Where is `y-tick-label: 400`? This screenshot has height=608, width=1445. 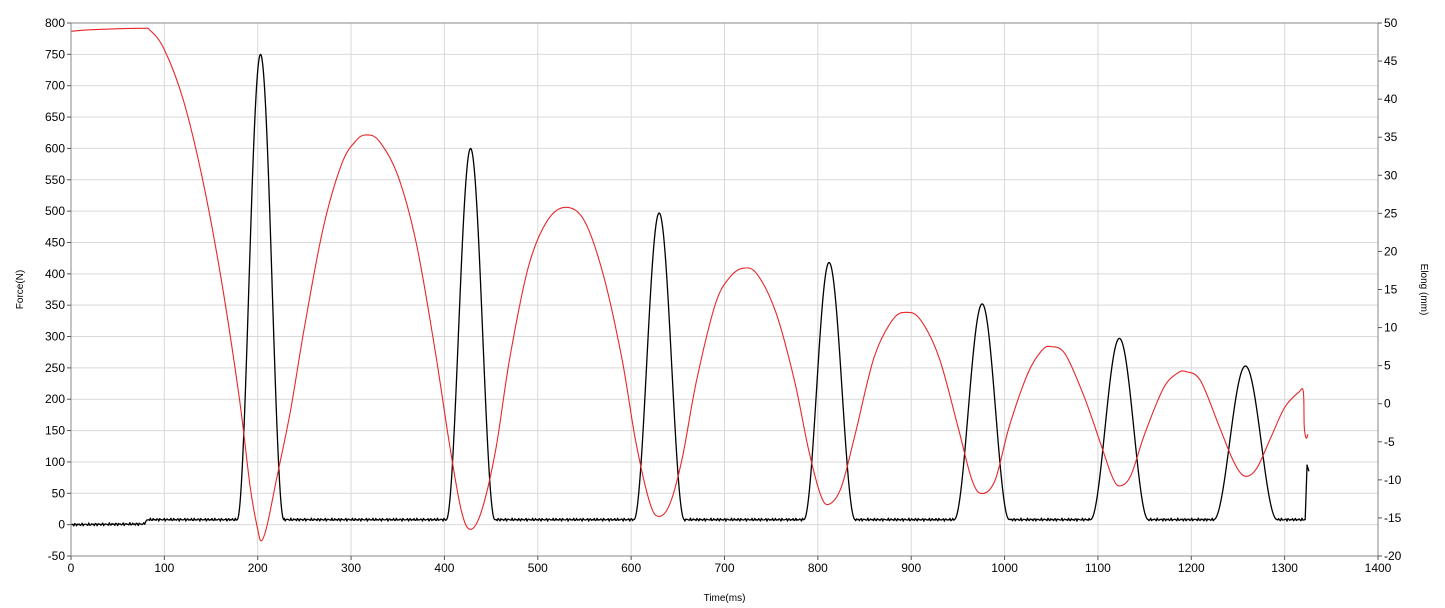
y-tick-label: 400 is located at coordinates (55, 274).